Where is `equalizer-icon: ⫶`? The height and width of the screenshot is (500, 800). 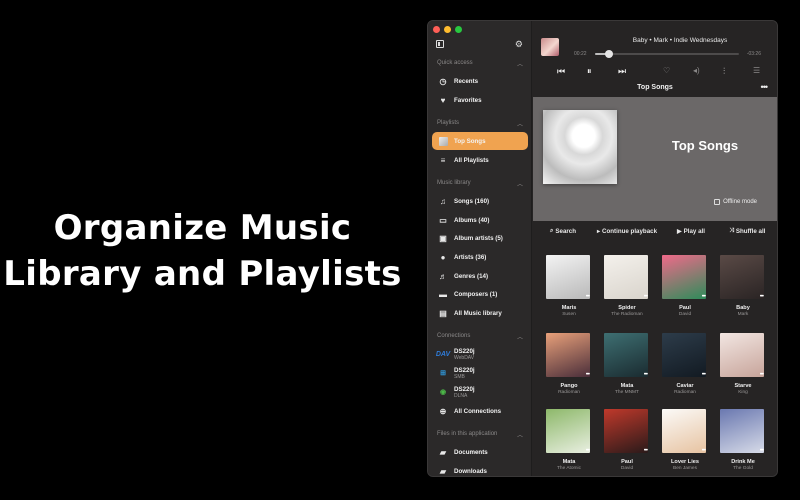 equalizer-icon: ⫶ is located at coordinates (724, 71).